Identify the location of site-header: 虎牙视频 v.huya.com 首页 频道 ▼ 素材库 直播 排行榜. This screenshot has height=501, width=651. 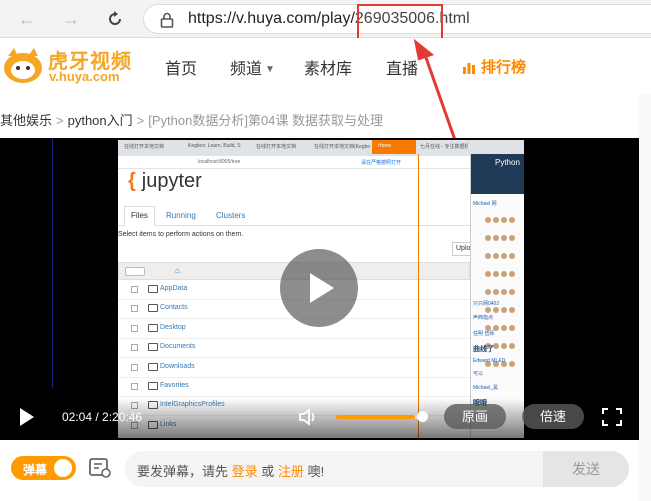
(325, 66).